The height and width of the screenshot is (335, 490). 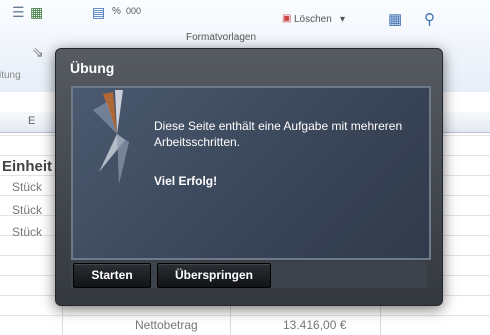 What do you see at coordinates (92, 68) in the screenshot?
I see `dialog-title: Übung` at bounding box center [92, 68].